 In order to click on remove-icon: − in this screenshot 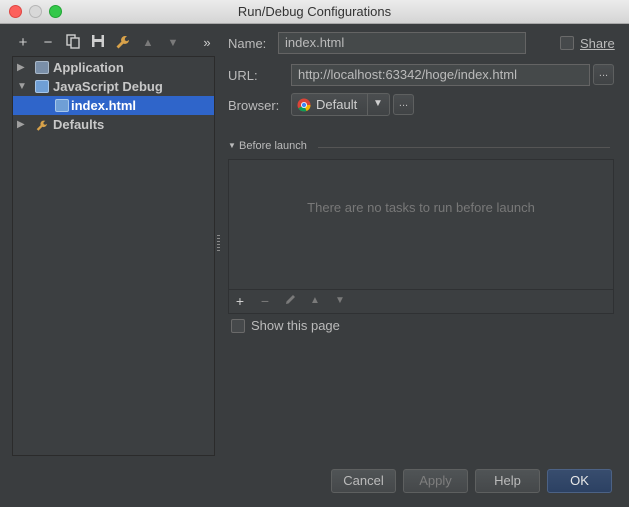, I will do `click(48, 43)`.